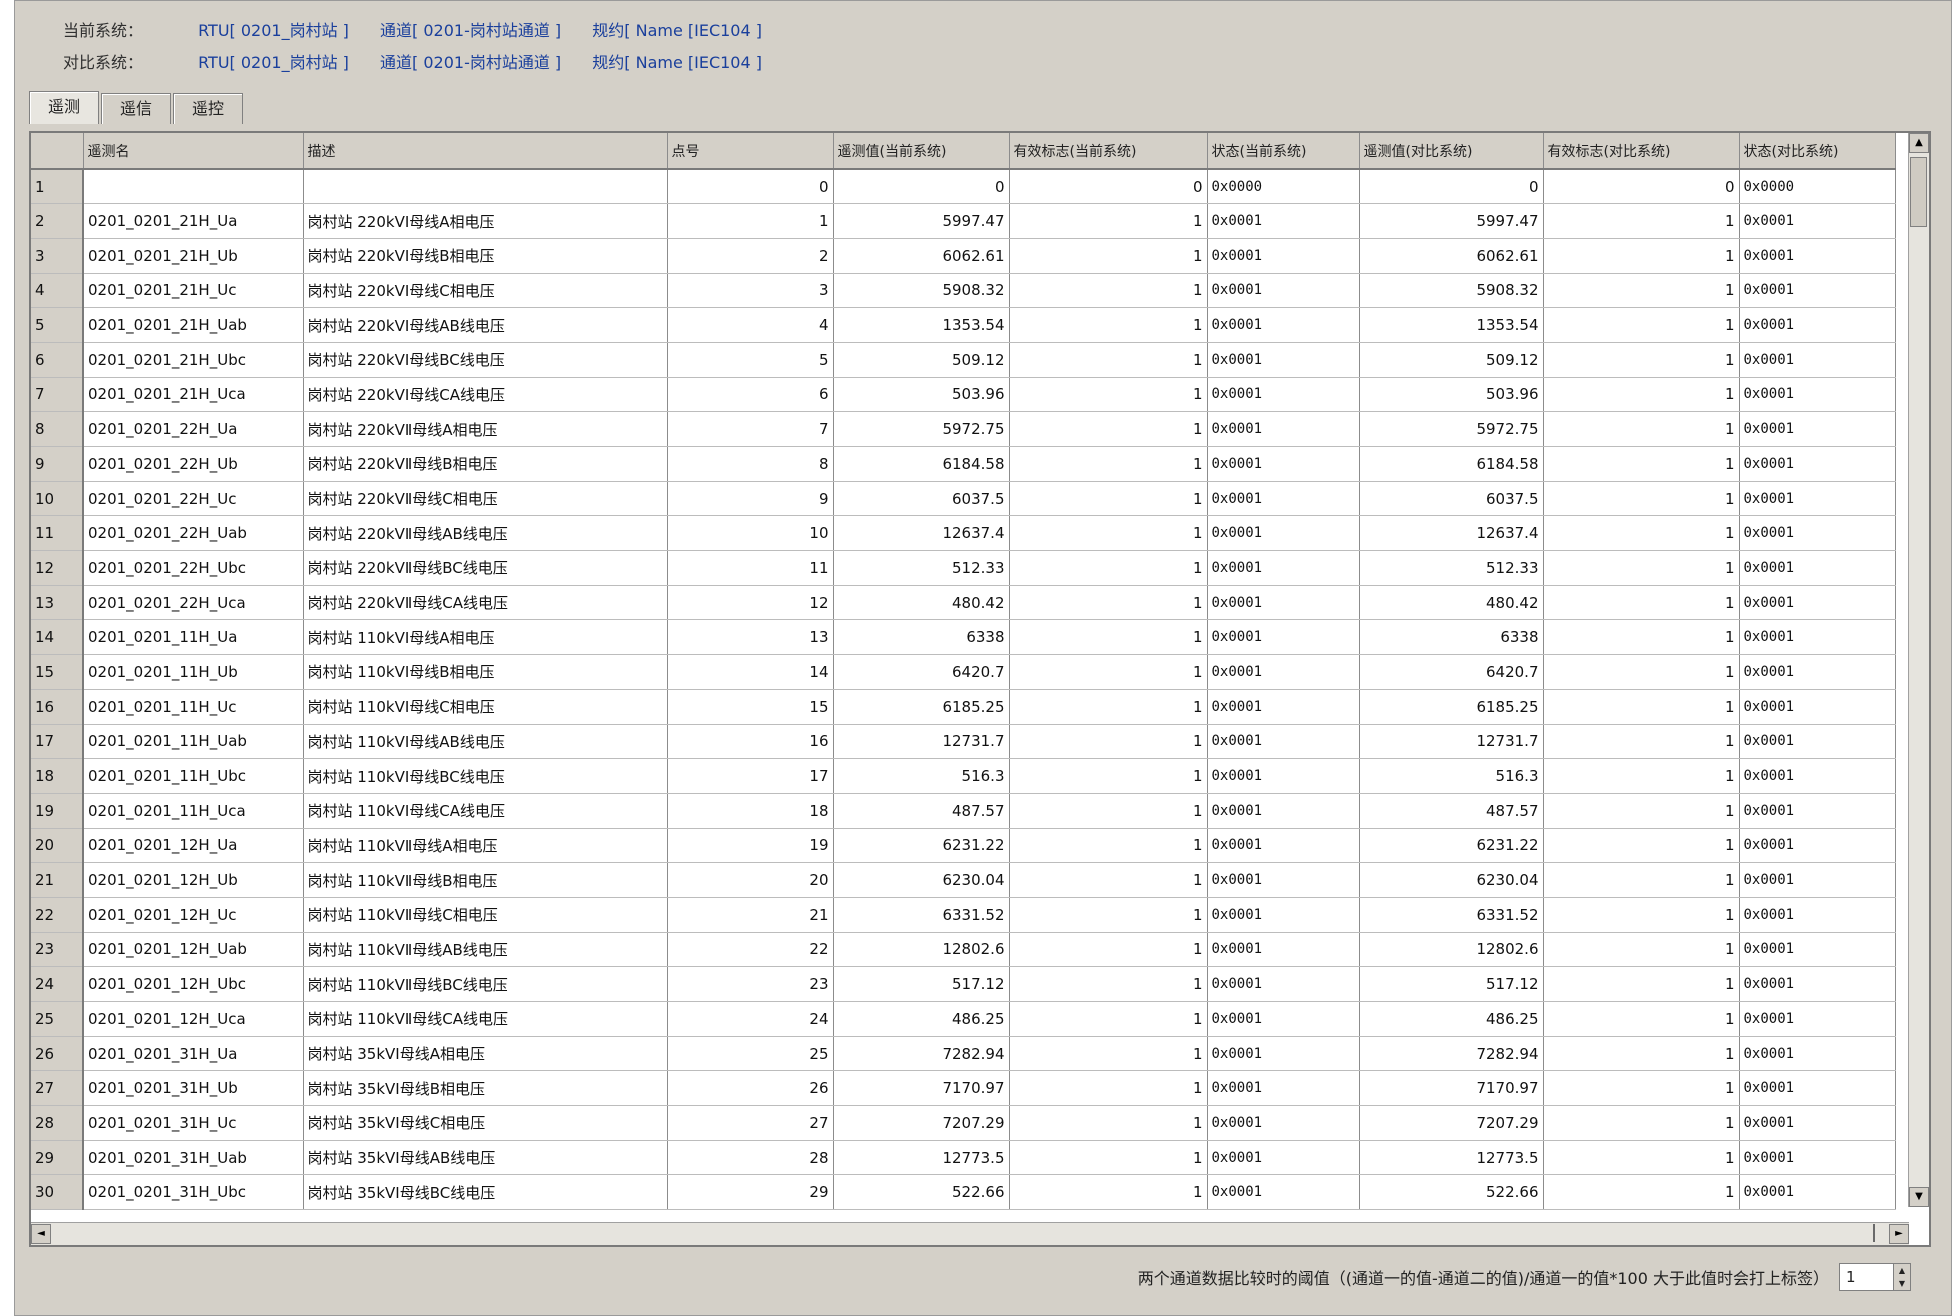 The height and width of the screenshot is (1316, 1957). What do you see at coordinates (963, 187) in the screenshot?
I see `table-row: 1 0 0 0 0x0000 0 0 0x0000` at bounding box center [963, 187].